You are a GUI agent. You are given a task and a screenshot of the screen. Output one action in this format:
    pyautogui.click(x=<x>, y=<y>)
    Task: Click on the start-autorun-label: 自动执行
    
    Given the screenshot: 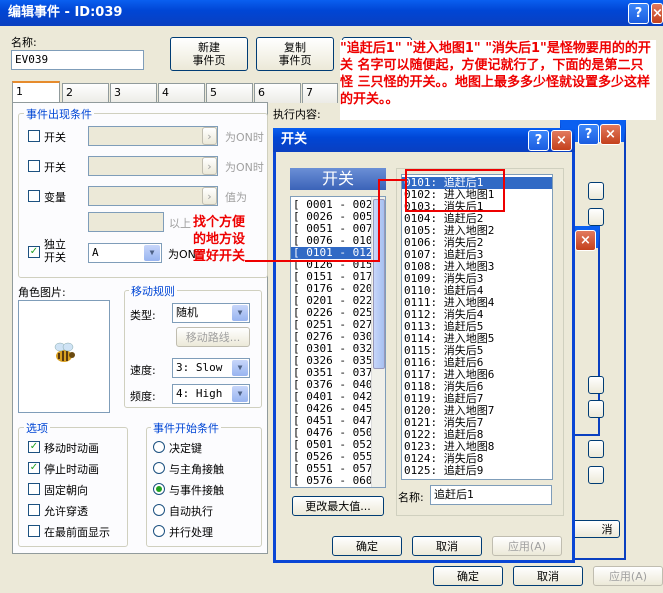 What is the action you would take?
    pyautogui.click(x=191, y=511)
    